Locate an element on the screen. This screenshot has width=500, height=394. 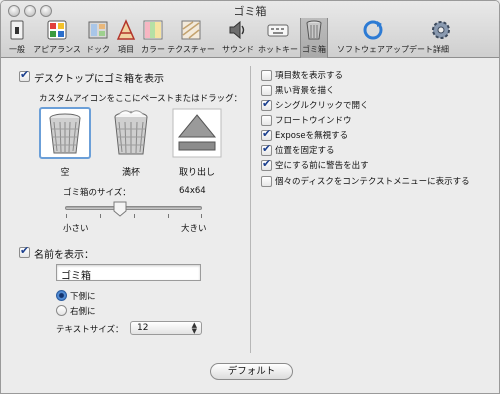
text-size-popup: 12 ▲ ▼ is located at coordinates (166, 328).